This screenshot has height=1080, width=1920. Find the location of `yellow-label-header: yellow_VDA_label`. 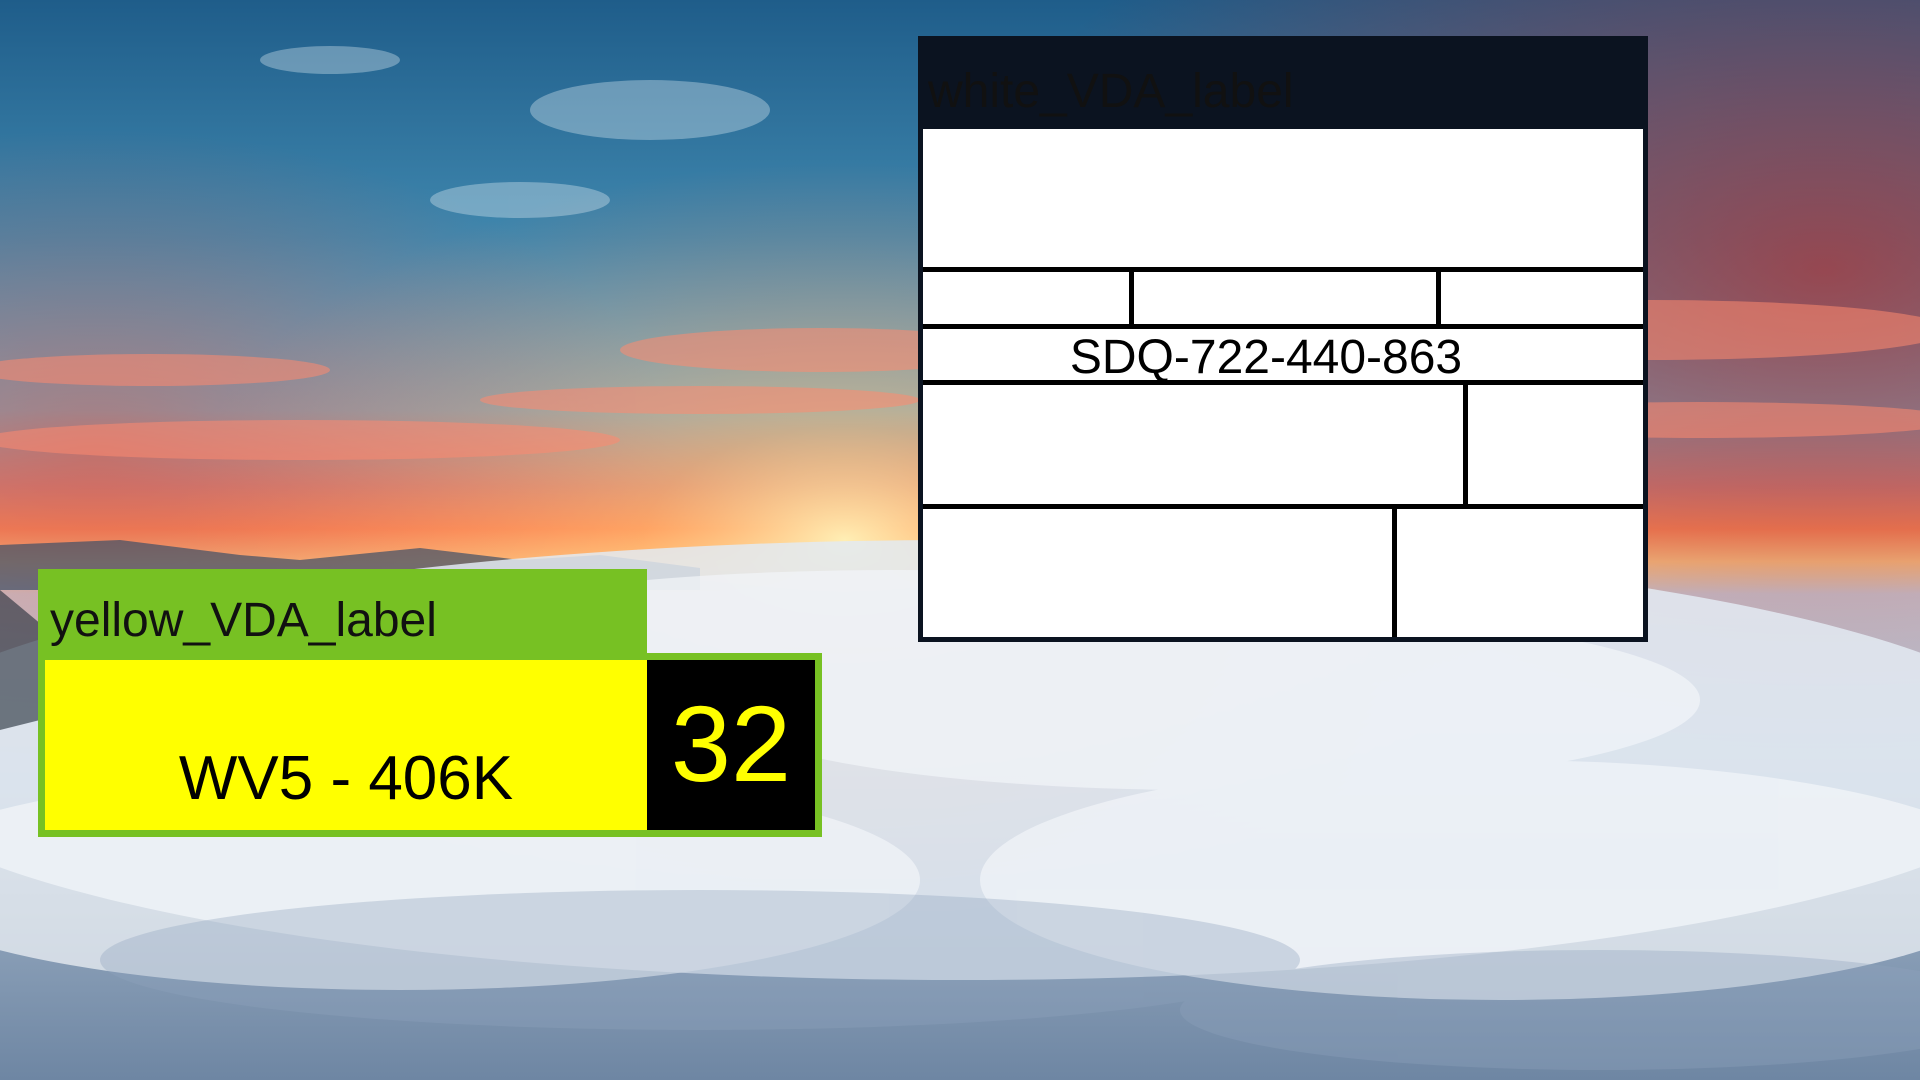

yellow-label-header: yellow_VDA_label is located at coordinates (342, 613).